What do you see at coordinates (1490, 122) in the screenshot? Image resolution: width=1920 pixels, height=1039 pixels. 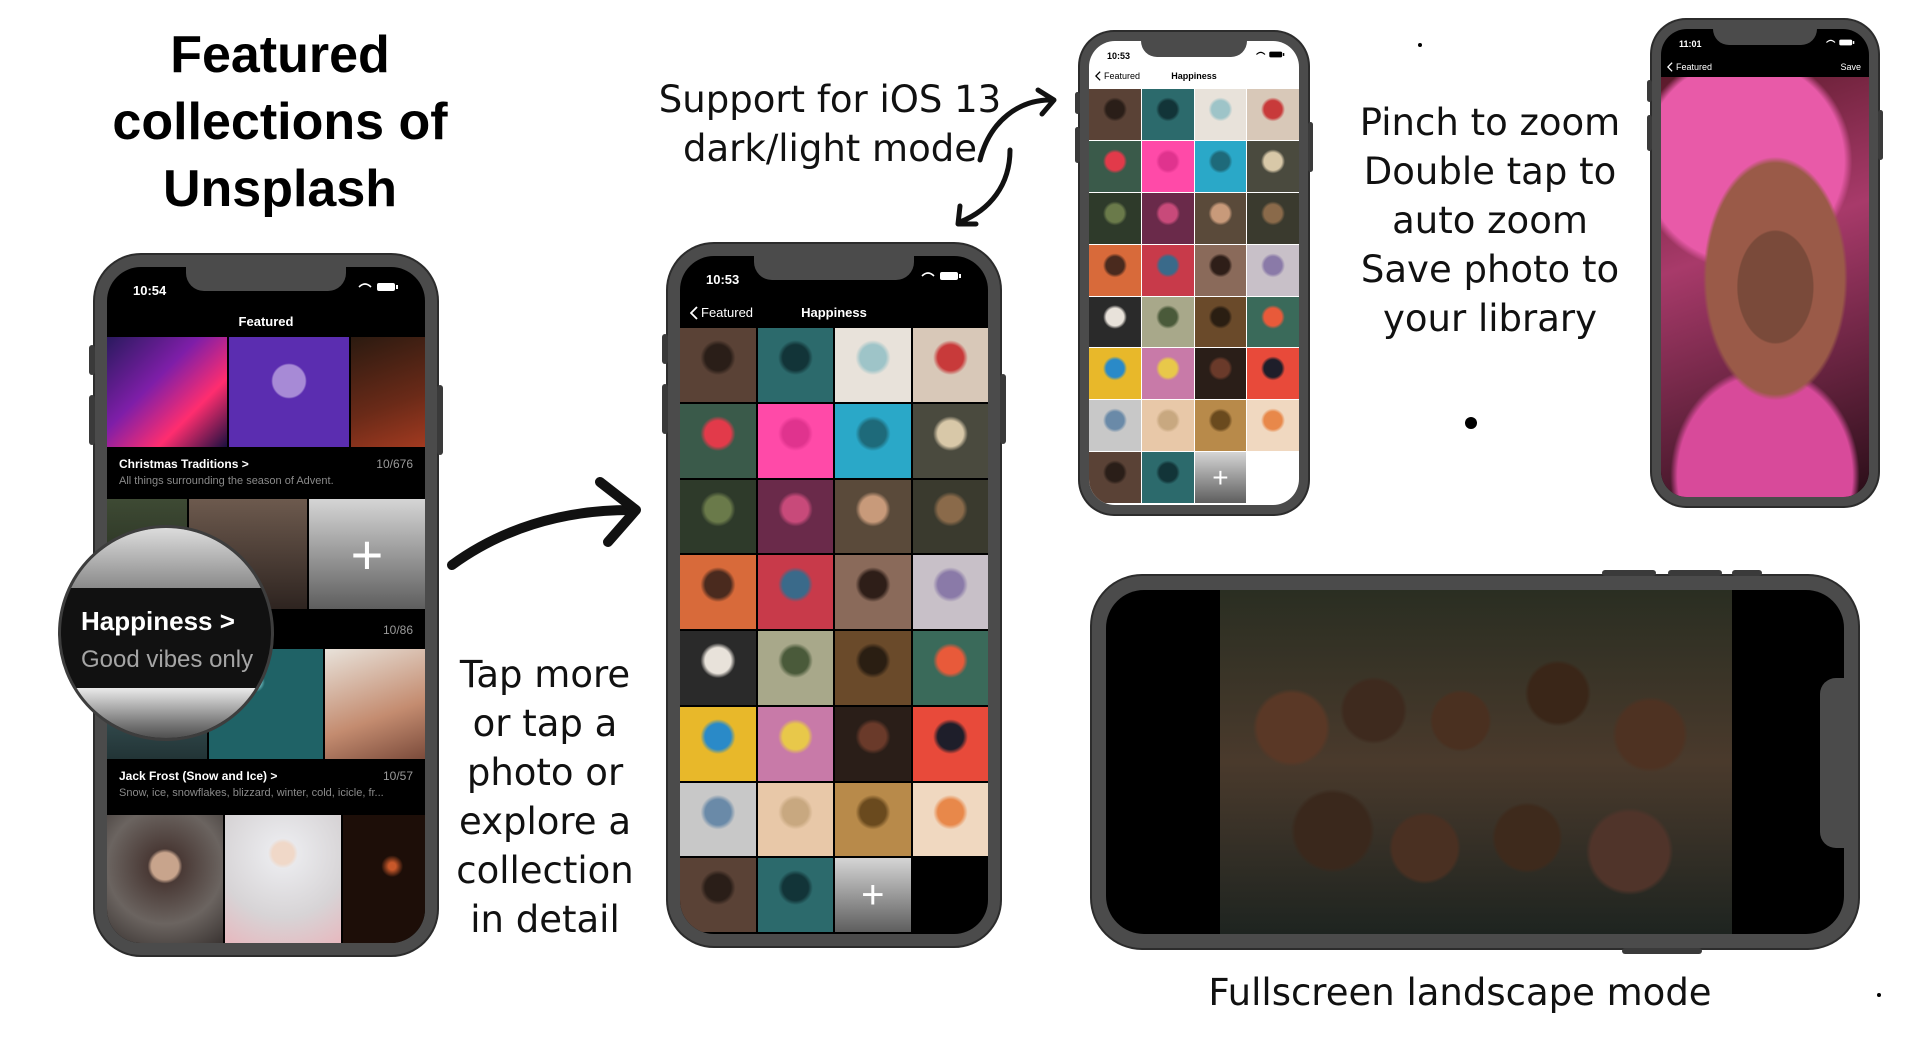 I see `caption-line: Pinch to zoom` at bounding box center [1490, 122].